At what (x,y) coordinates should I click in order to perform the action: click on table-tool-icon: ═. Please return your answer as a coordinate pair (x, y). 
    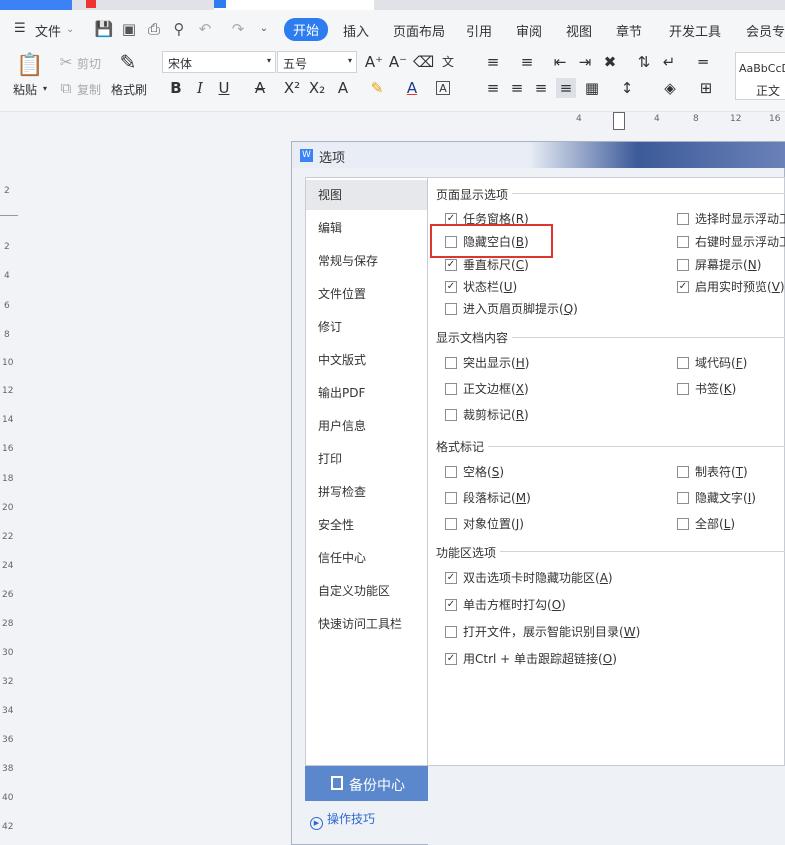
    Looking at the image, I should click on (703, 62).